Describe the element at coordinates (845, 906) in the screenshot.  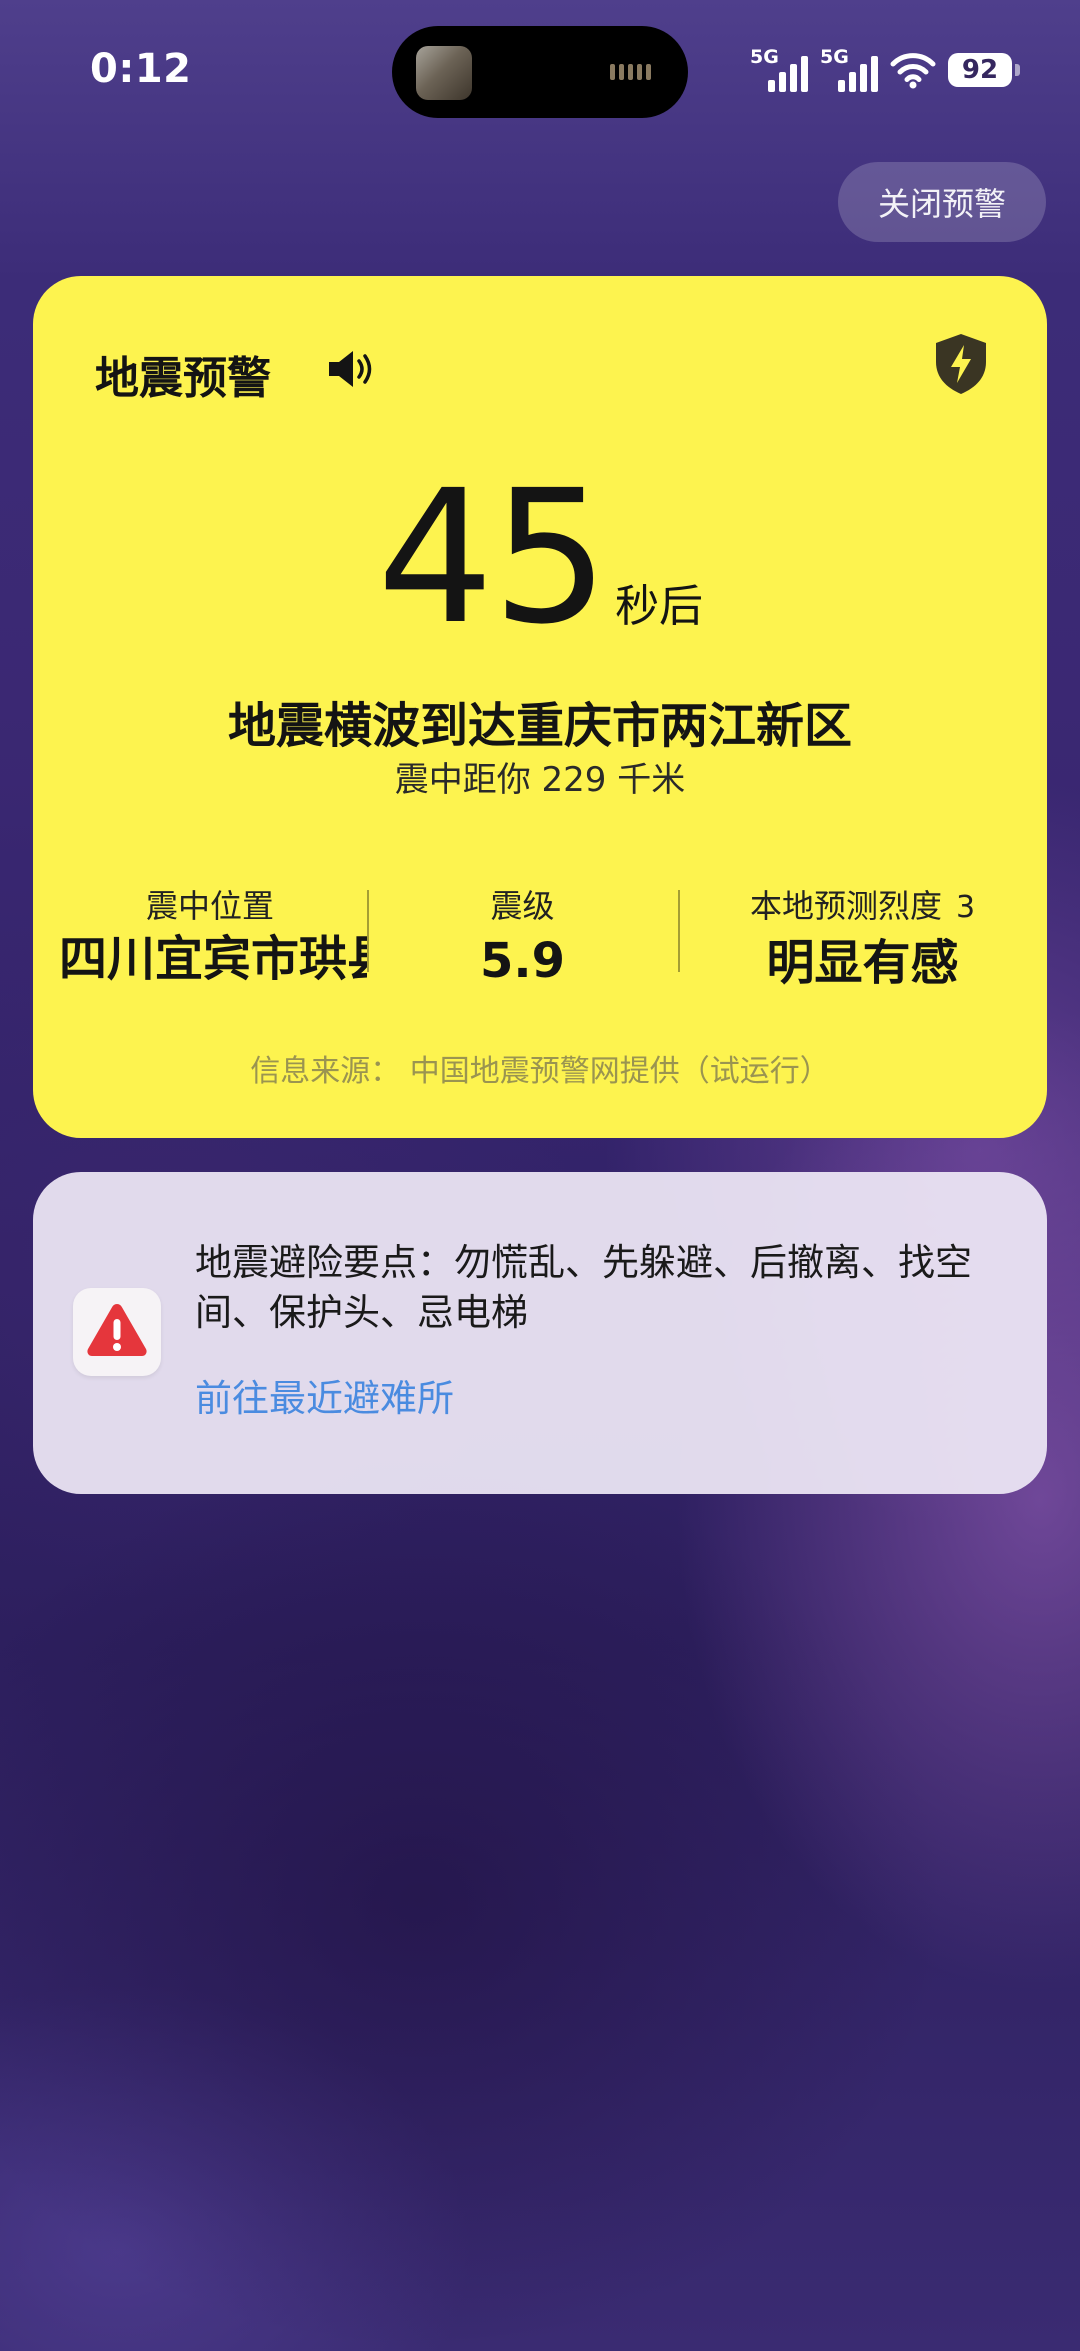
I see `intensity-label: 本地预测烈度` at that location.